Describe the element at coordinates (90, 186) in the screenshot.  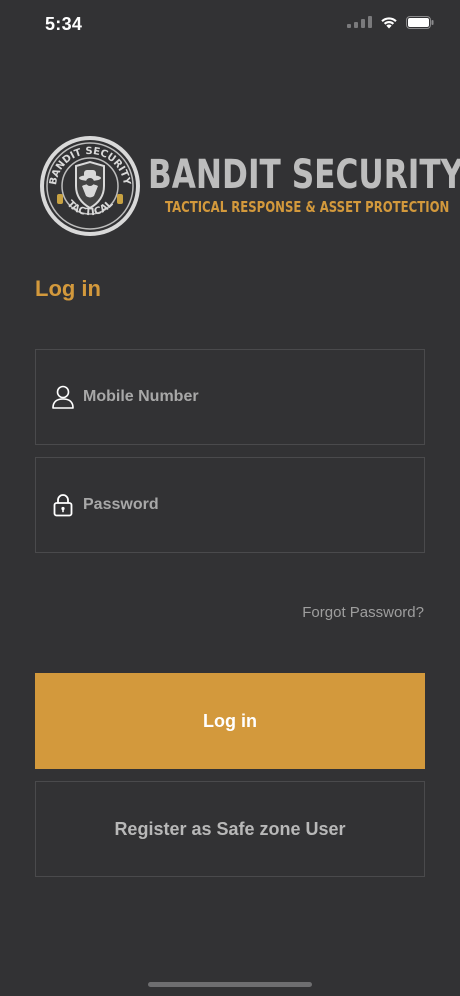
I see `bandit-seal-icon: BANDIT SECURITY TACTICAL` at that location.